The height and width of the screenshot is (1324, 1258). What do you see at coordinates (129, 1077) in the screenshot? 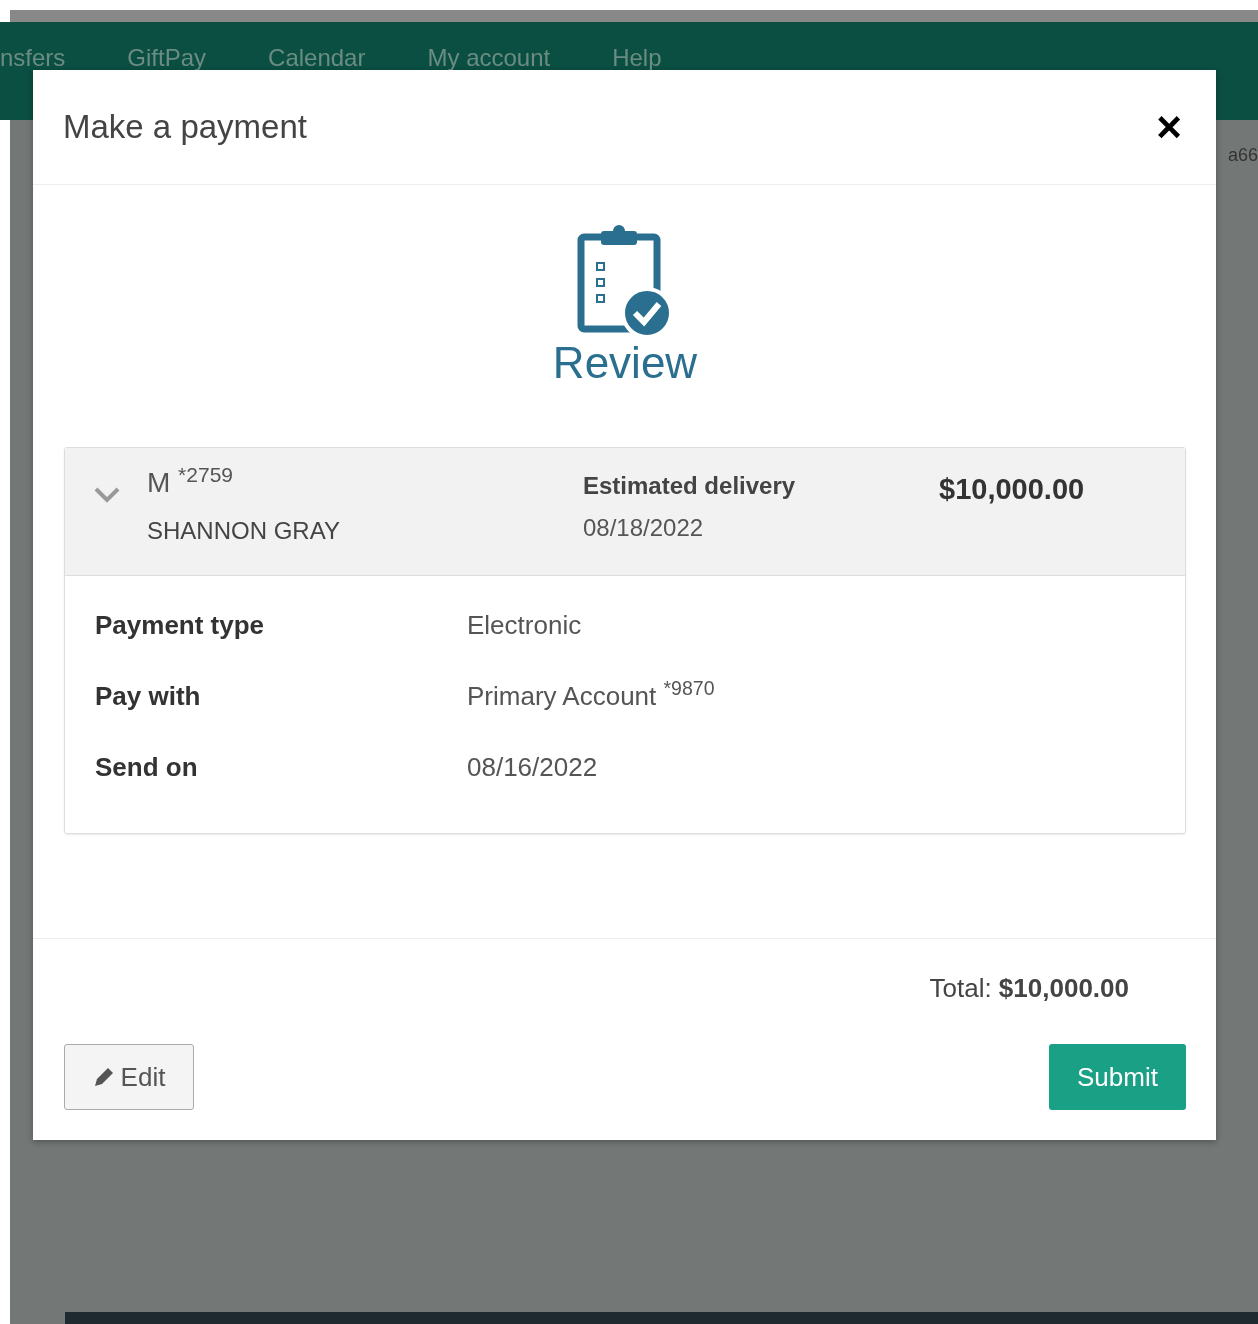
I see `edit-button: Edit` at bounding box center [129, 1077].